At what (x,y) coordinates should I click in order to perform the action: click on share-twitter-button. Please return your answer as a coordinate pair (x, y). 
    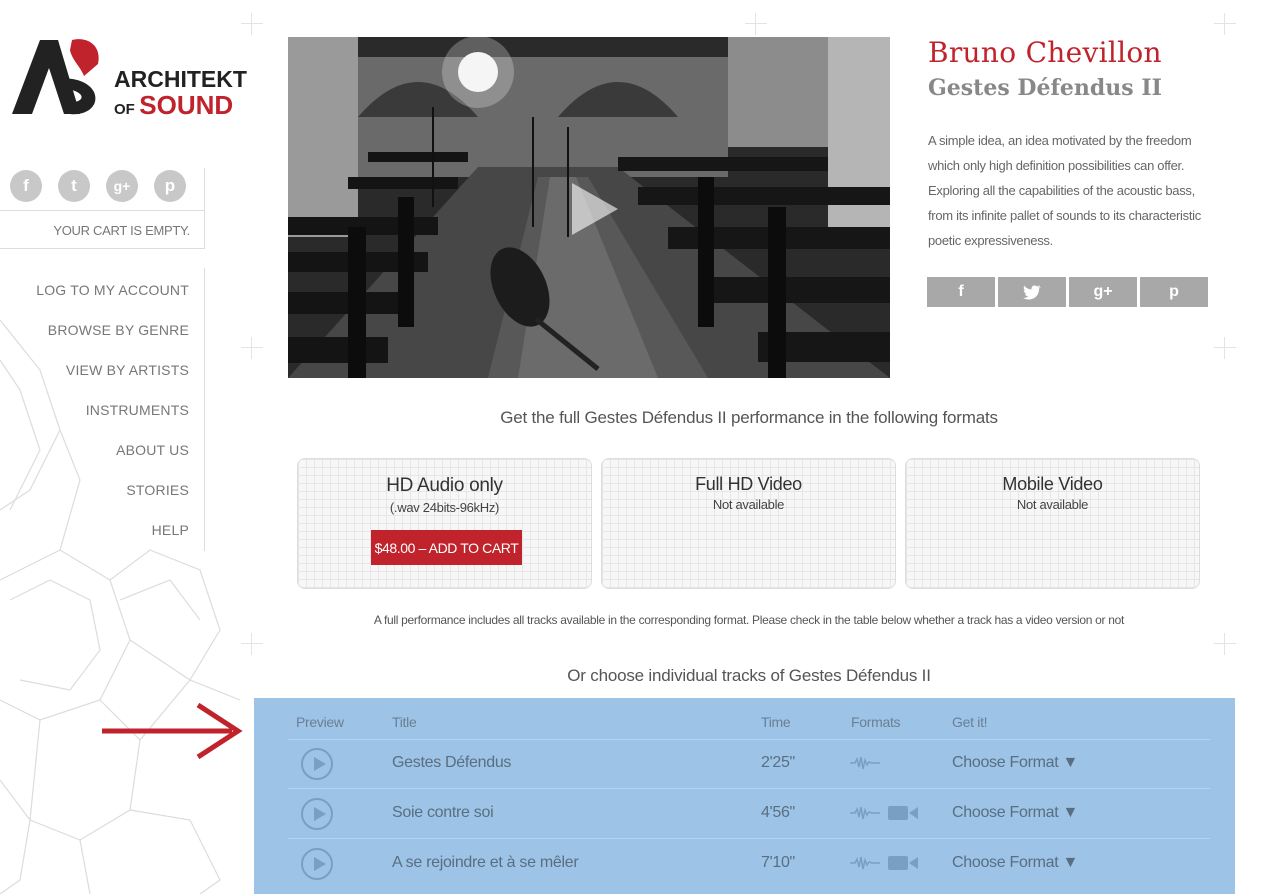
    Looking at the image, I should click on (1032, 292).